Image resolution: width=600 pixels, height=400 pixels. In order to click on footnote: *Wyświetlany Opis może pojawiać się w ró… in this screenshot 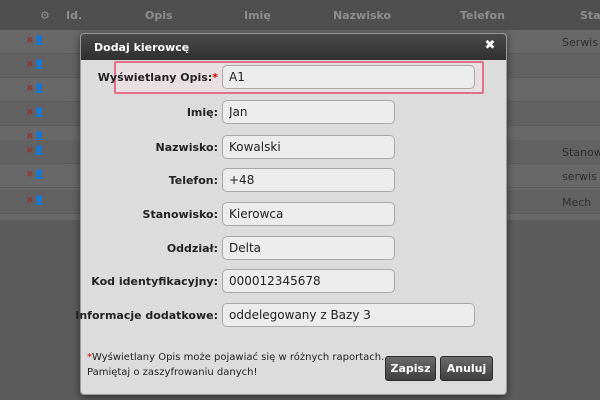, I will do `click(235, 365)`.